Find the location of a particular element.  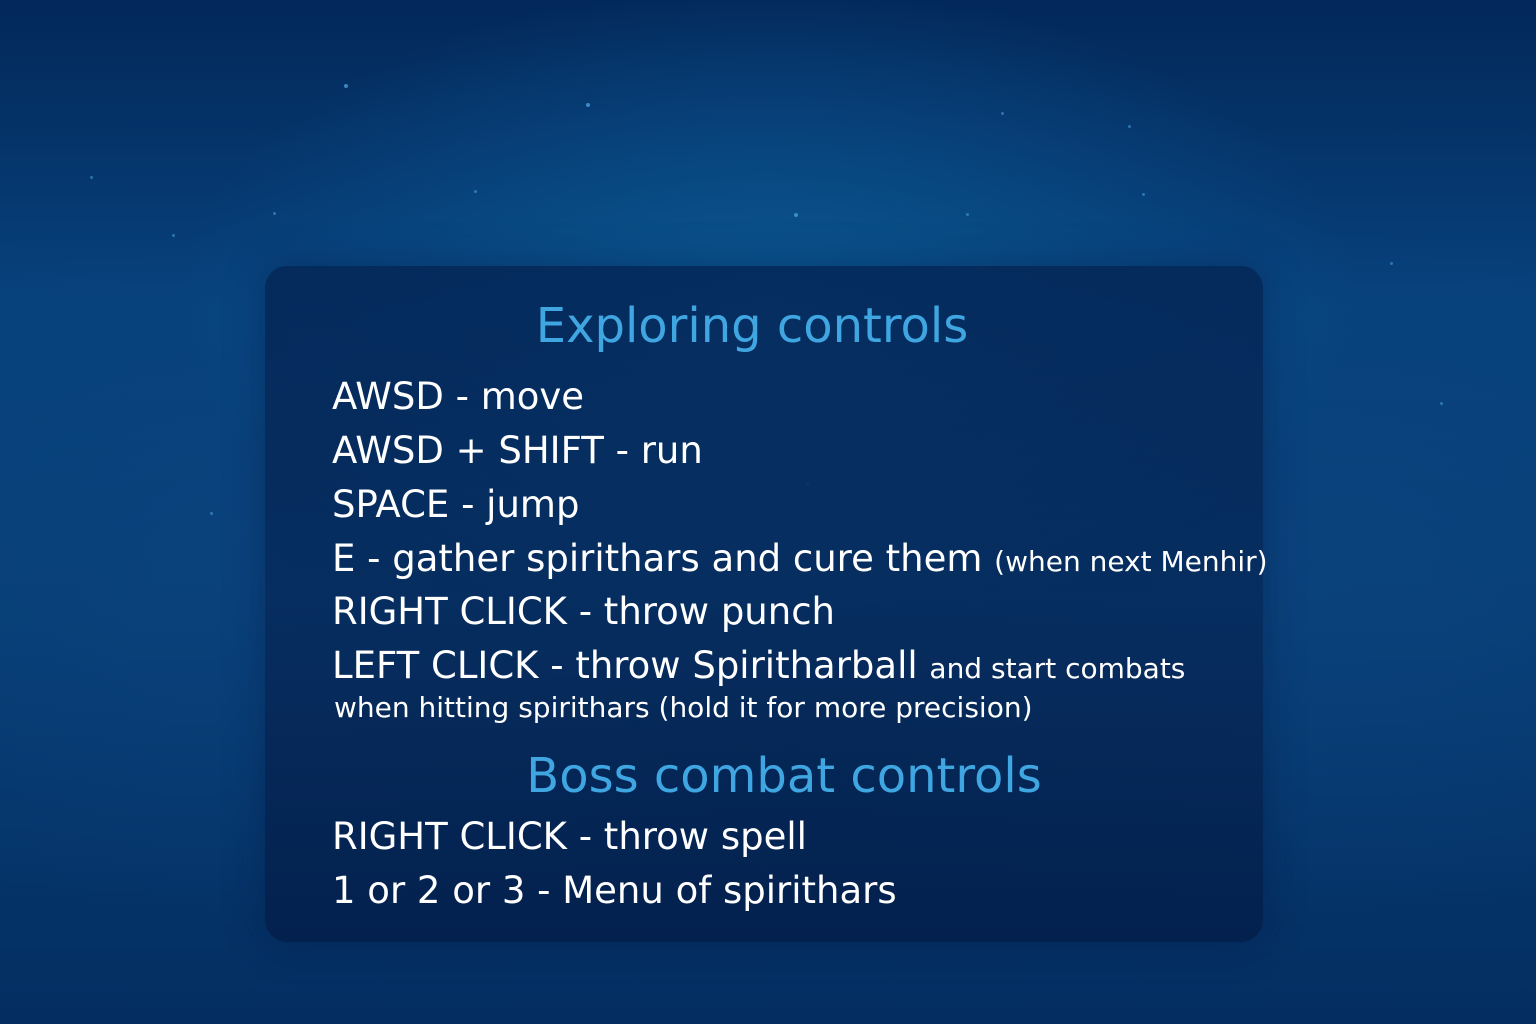

control-line-menu: 1 or 2 or 3 - Menu of spirithars is located at coordinates (614, 890).